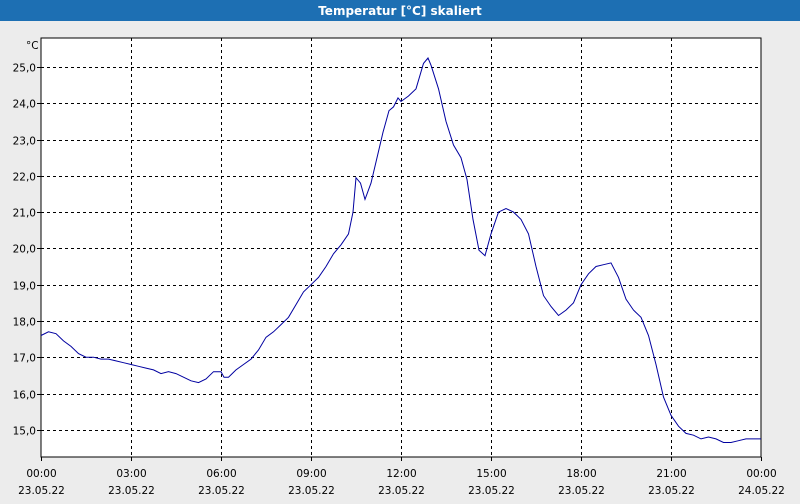 The width and height of the screenshot is (800, 504). Describe the element at coordinates (24, 323) in the screenshot. I see `y-tick-label: 18,0` at that location.